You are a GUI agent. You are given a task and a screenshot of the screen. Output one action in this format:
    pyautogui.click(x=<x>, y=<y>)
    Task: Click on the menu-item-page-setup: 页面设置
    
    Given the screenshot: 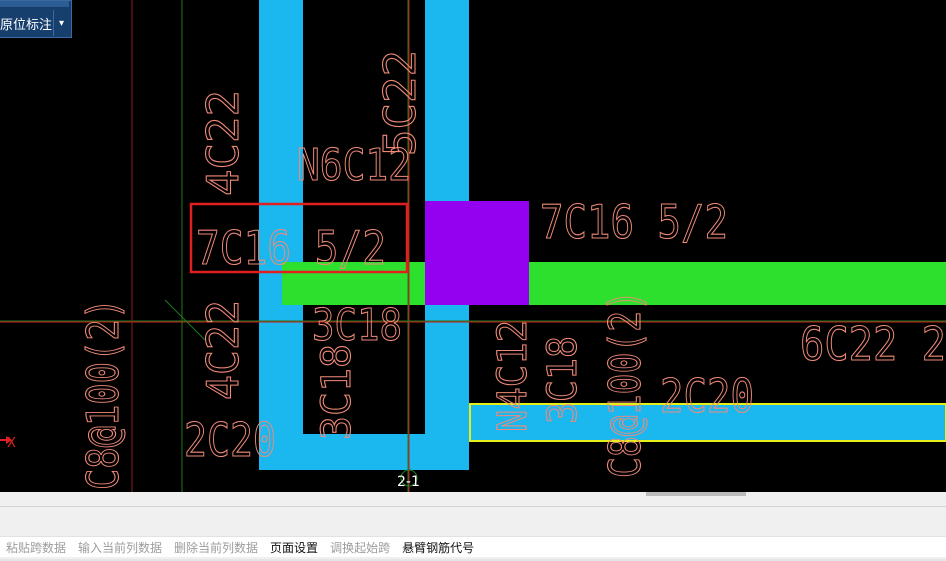 What is the action you would take?
    pyautogui.click(x=294, y=547)
    